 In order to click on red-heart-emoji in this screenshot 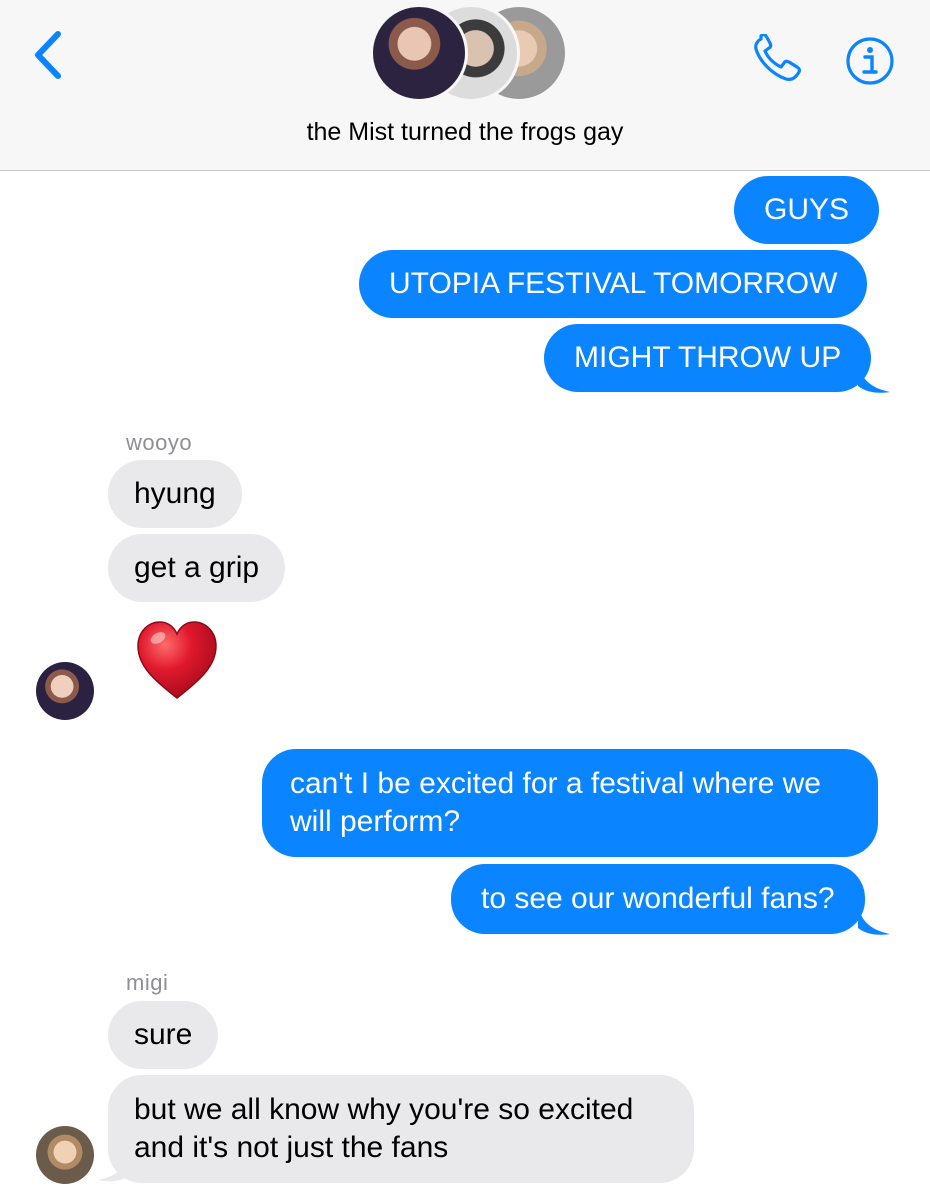, I will do `click(177, 661)`.